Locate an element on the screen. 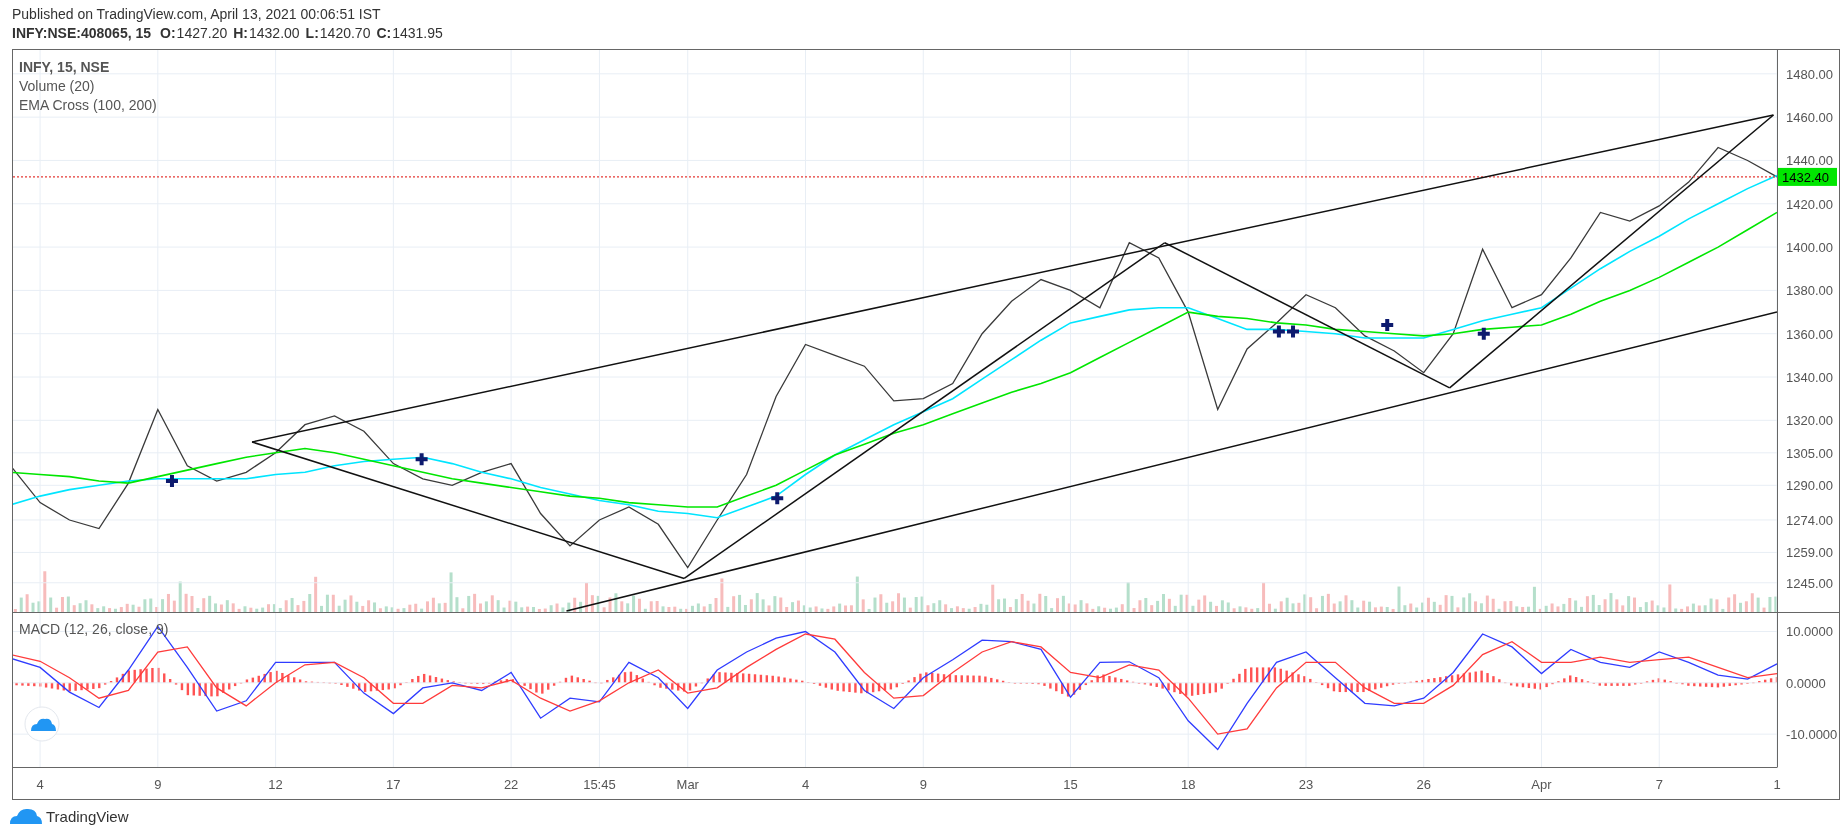 This screenshot has height=835, width=1847. published-note: Published on TradingView.com, April 13, 2021 00:06:51 IST is located at coordinates (197, 14).